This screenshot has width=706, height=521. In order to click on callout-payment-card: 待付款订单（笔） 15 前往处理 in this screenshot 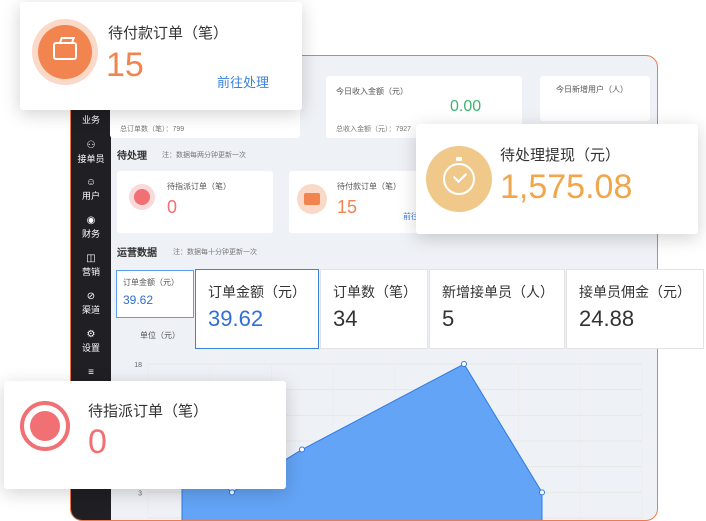, I will do `click(161, 56)`.